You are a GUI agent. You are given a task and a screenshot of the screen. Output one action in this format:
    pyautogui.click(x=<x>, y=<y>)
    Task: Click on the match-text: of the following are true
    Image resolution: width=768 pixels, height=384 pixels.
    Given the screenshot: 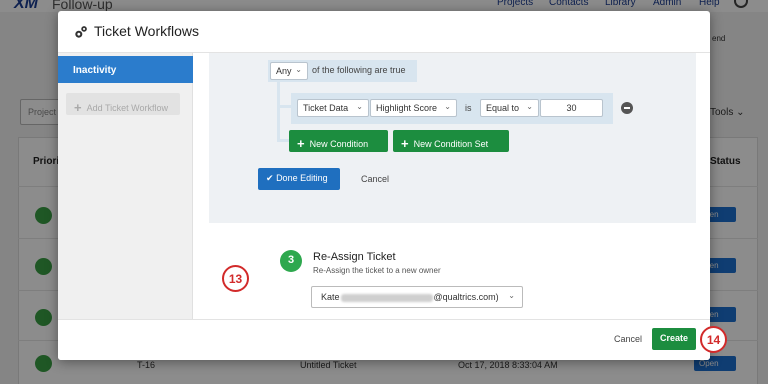 What is the action you would take?
    pyautogui.click(x=359, y=70)
    